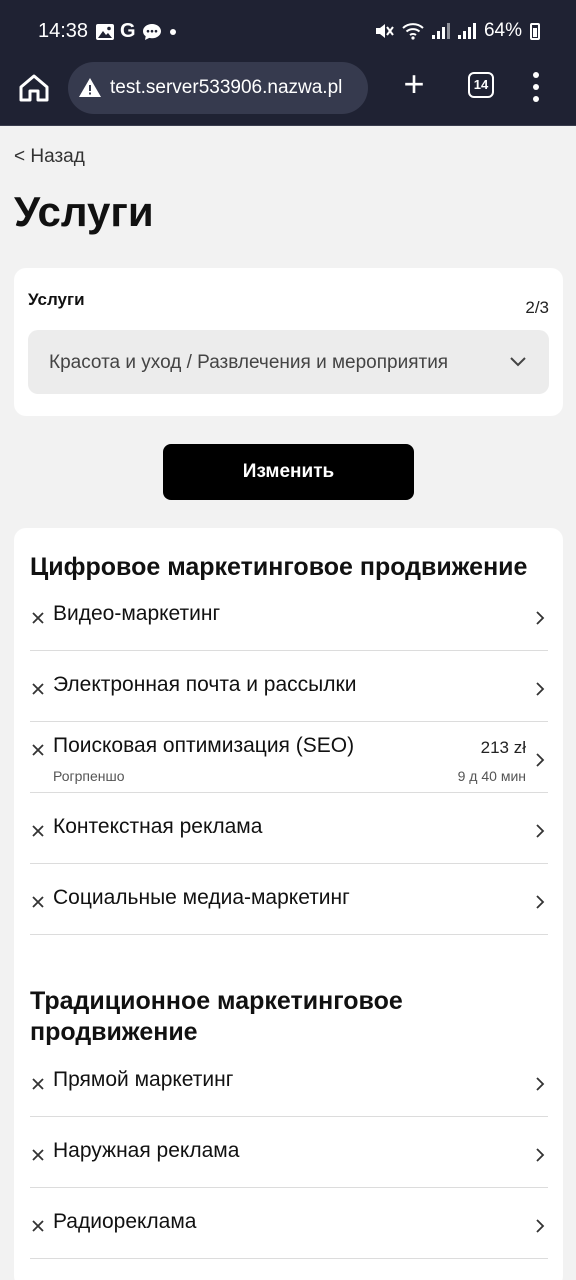 This screenshot has height=1280, width=576. I want to click on change-button: Изменить, so click(288, 472).